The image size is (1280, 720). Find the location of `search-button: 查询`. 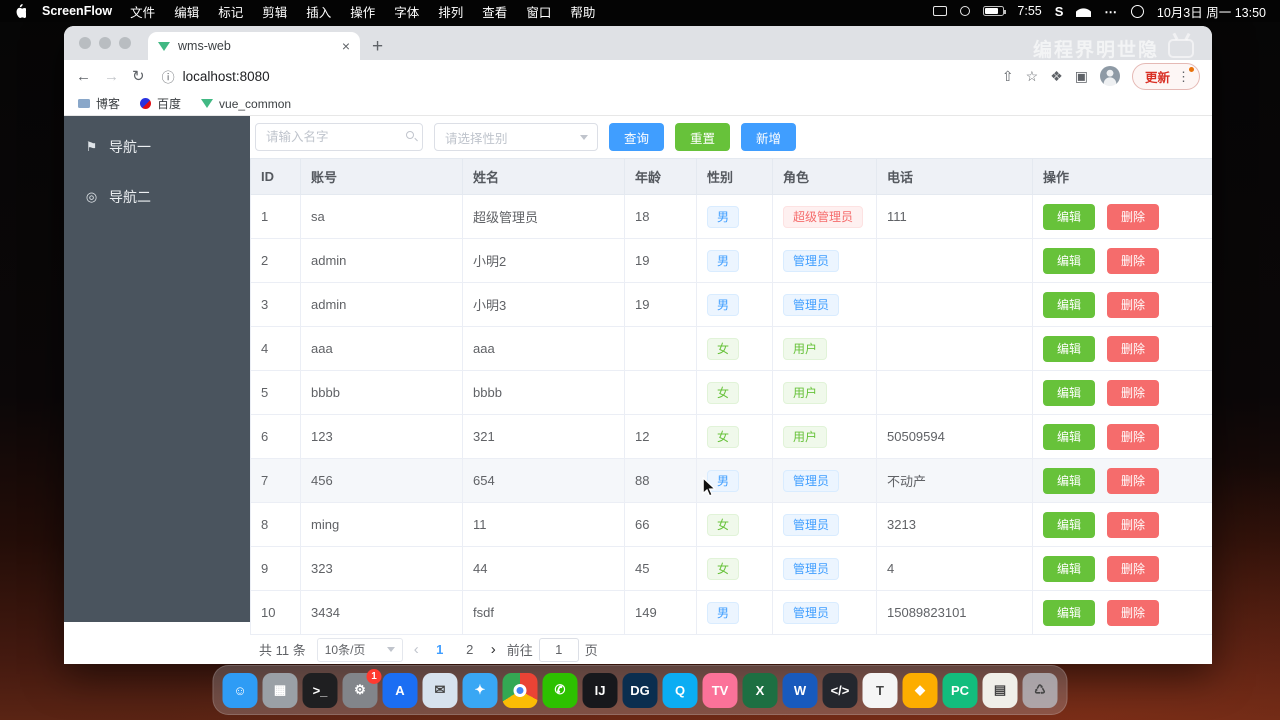

search-button: 查询 is located at coordinates (637, 137).